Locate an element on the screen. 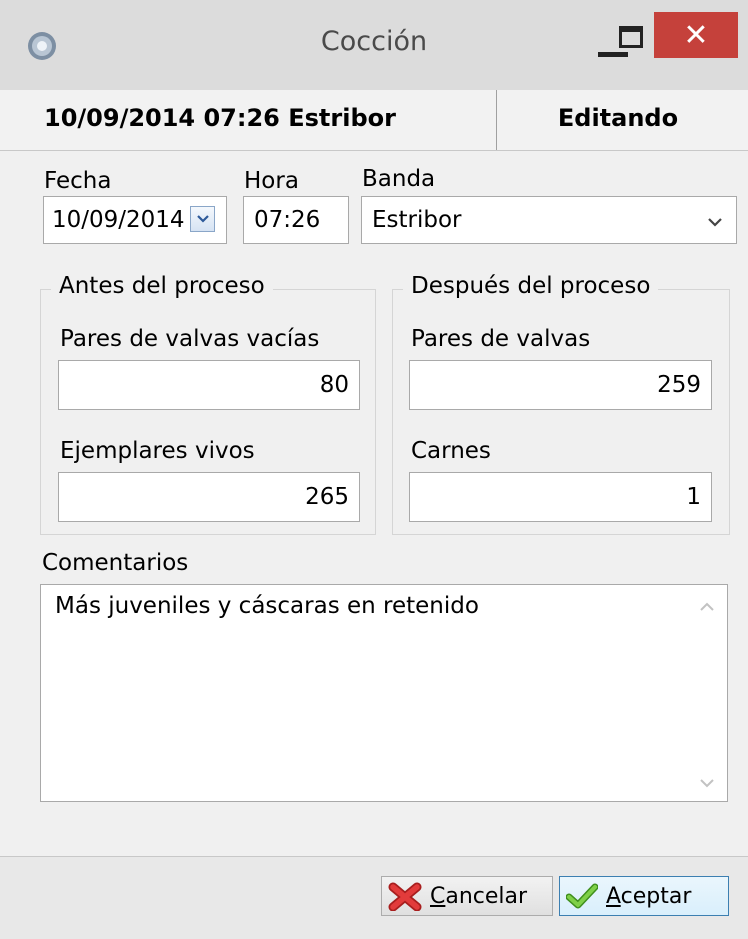  pares-vacias-label: Pares de valvas vacías is located at coordinates (190, 339).